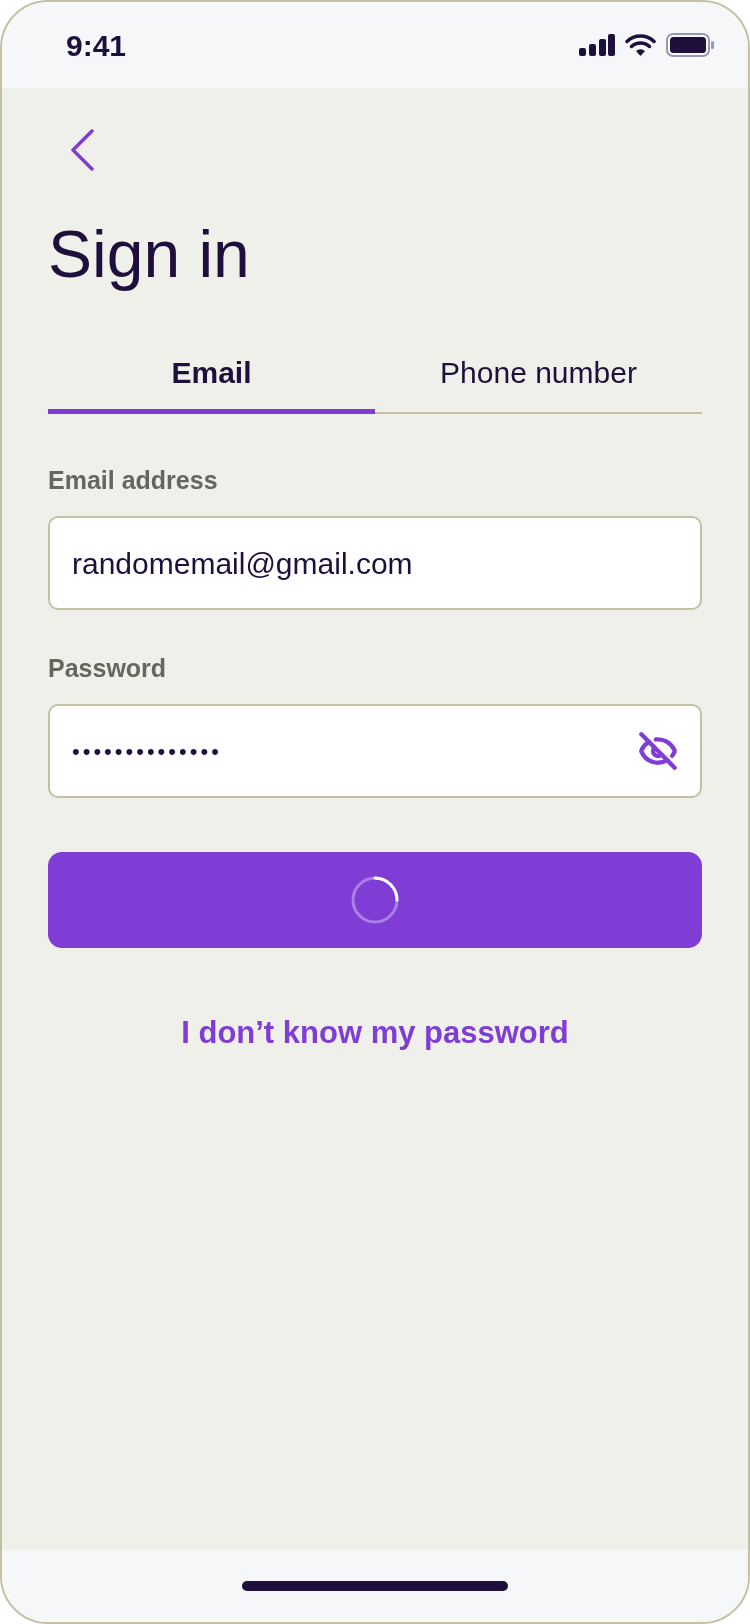 This screenshot has width=750, height=1624. Describe the element at coordinates (149, 254) in the screenshot. I see `page-title: Sign in` at that location.